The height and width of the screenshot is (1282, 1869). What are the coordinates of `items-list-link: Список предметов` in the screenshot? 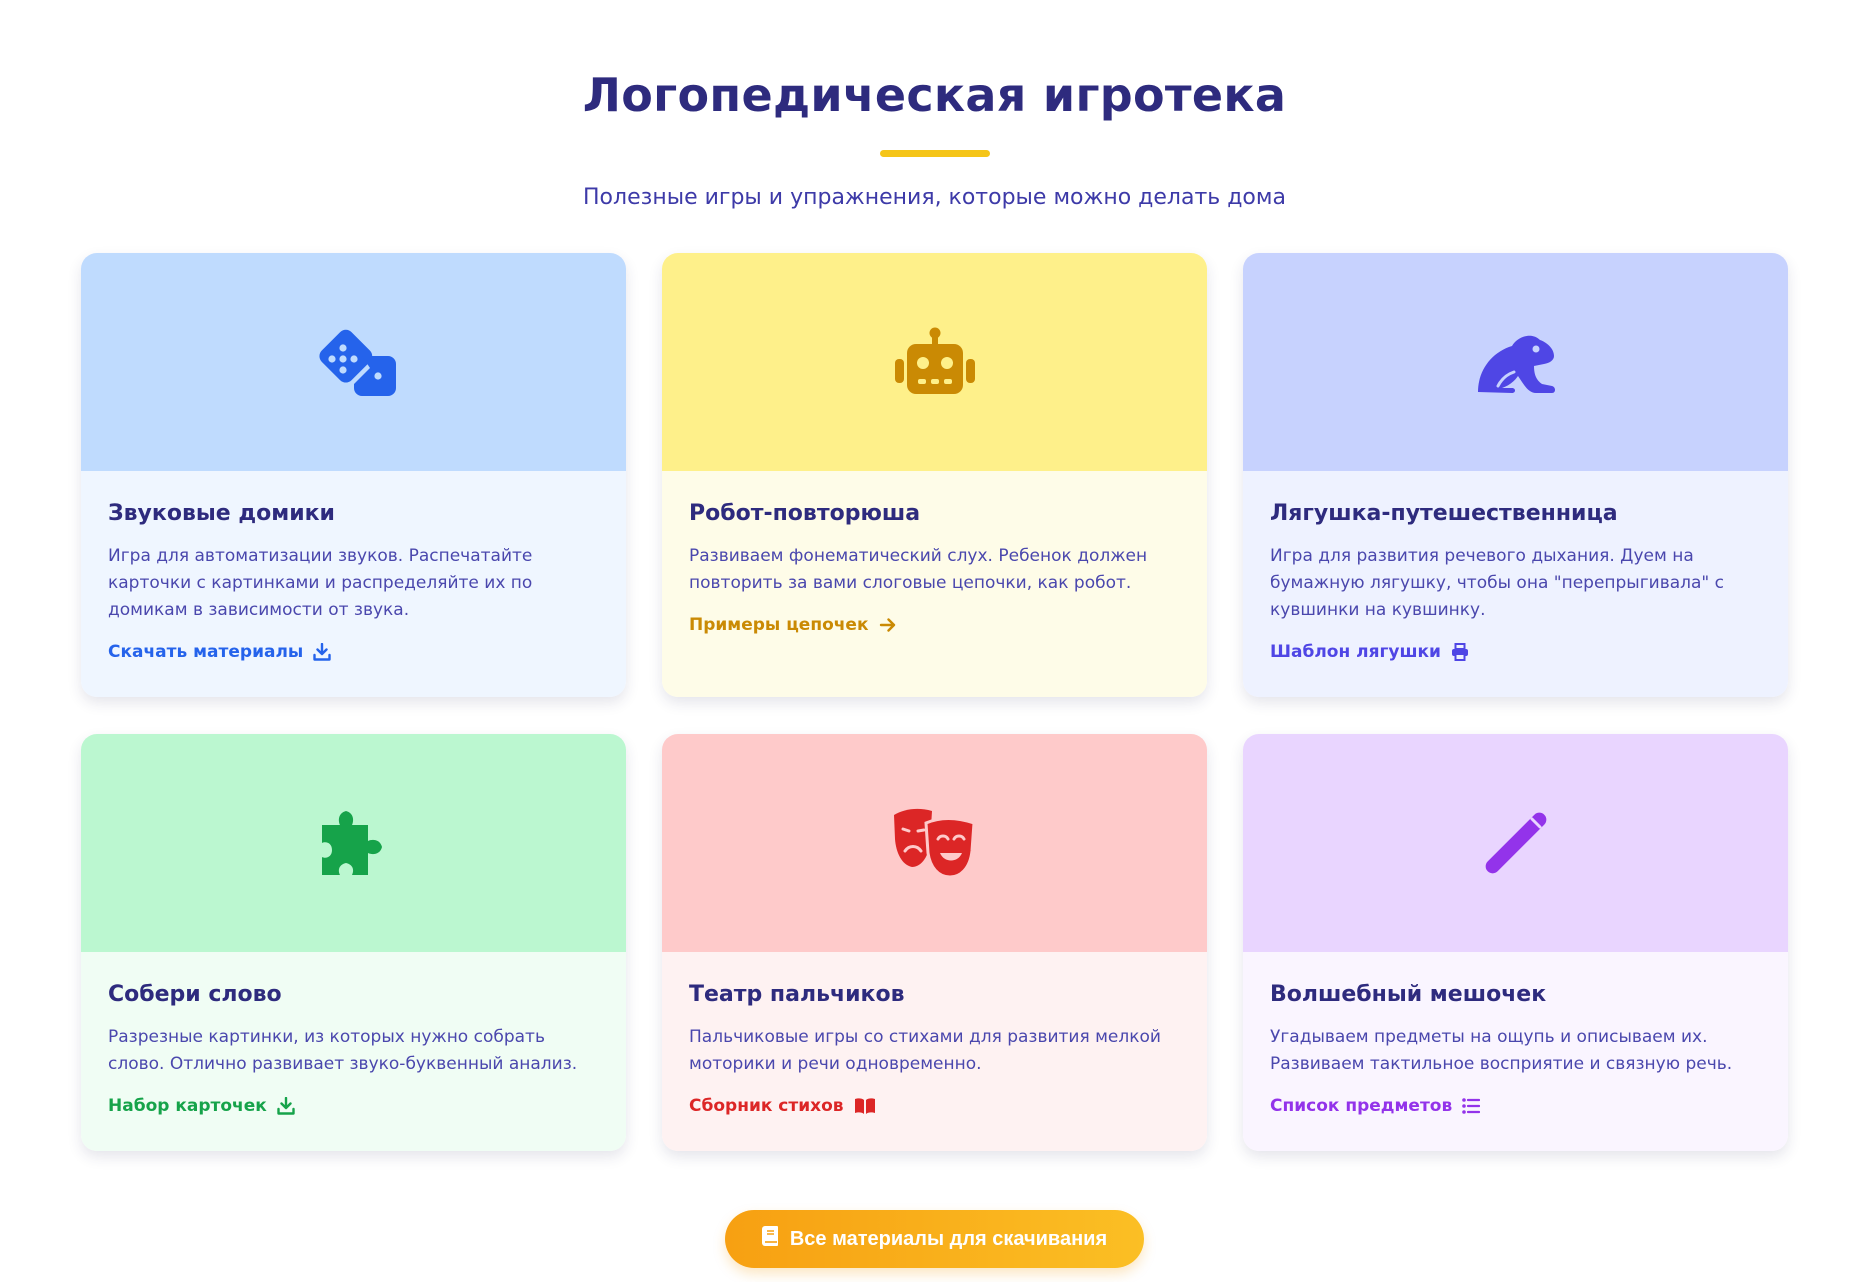 It's located at (1375, 1106).